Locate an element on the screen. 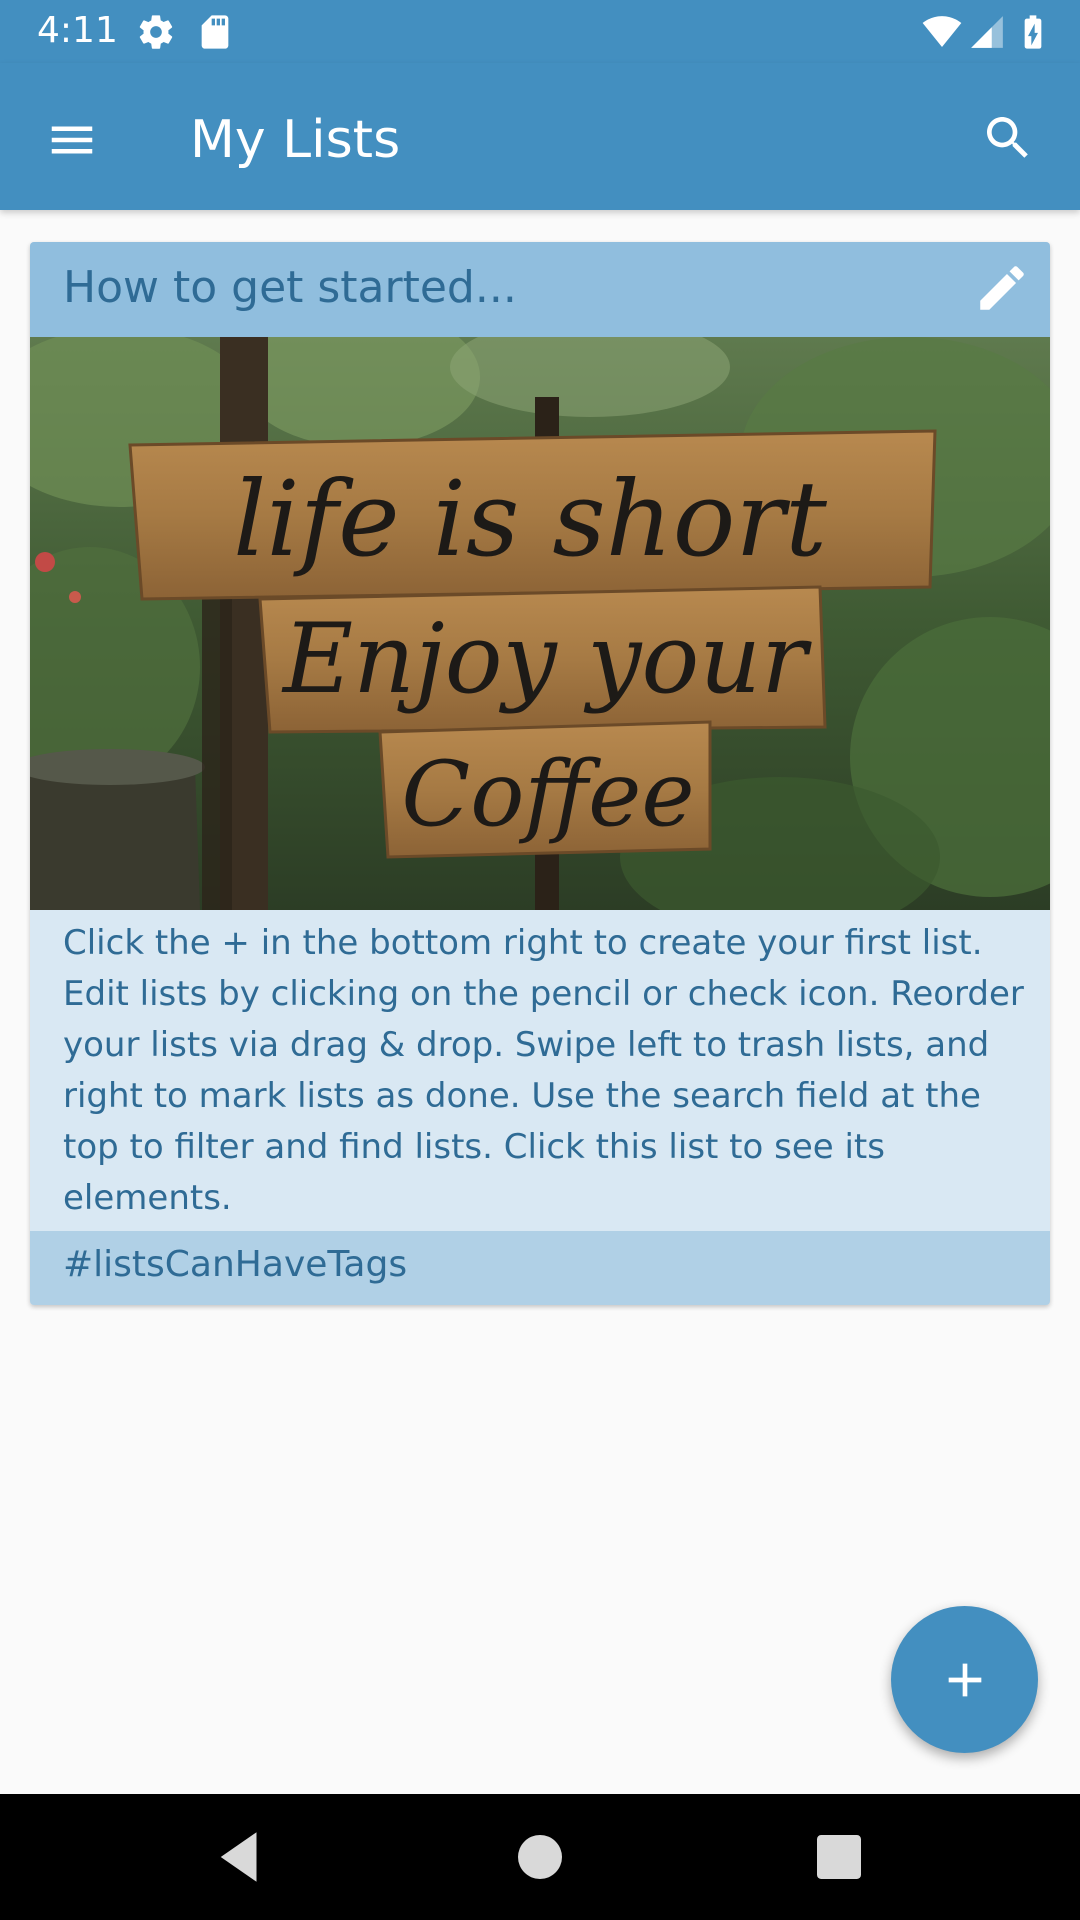 This screenshot has height=1920, width=1080. wifi-icon is located at coordinates (942, 32).